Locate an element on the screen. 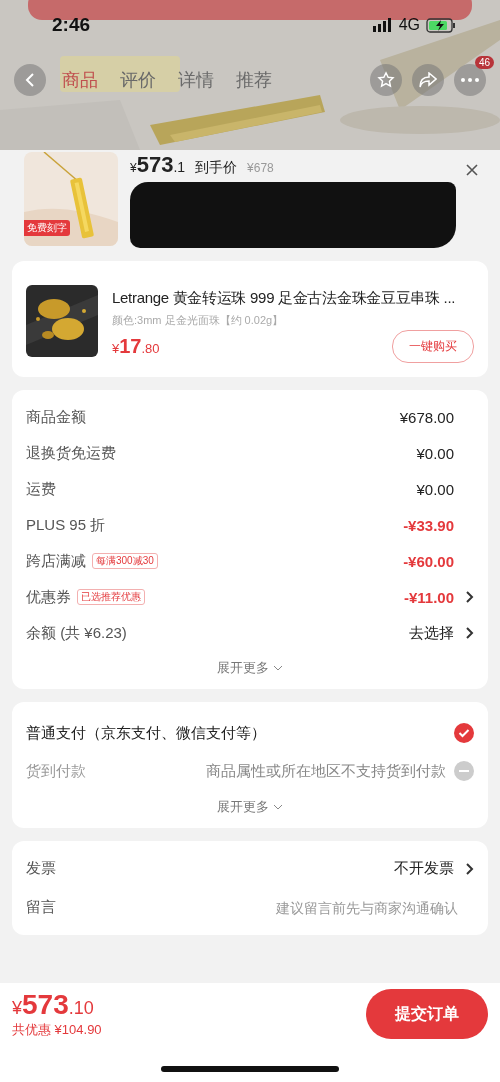  more-button is located at coordinates (470, 80).